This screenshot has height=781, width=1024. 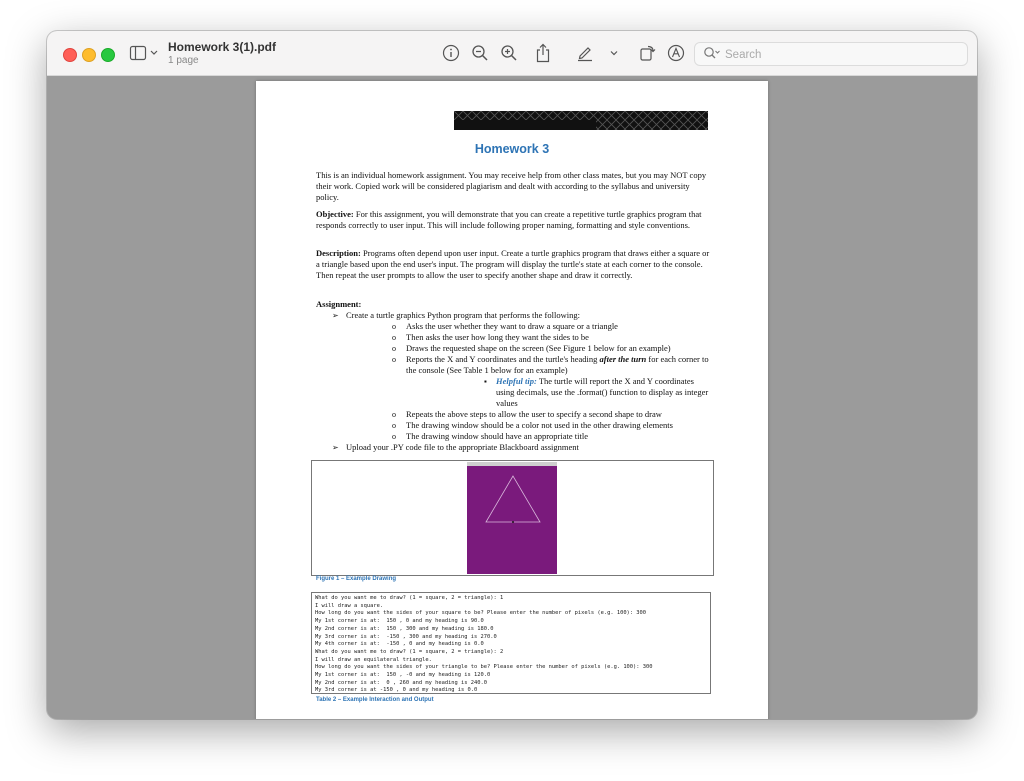 What do you see at coordinates (338, 253) in the screenshot?
I see `description-label: Description:` at bounding box center [338, 253].